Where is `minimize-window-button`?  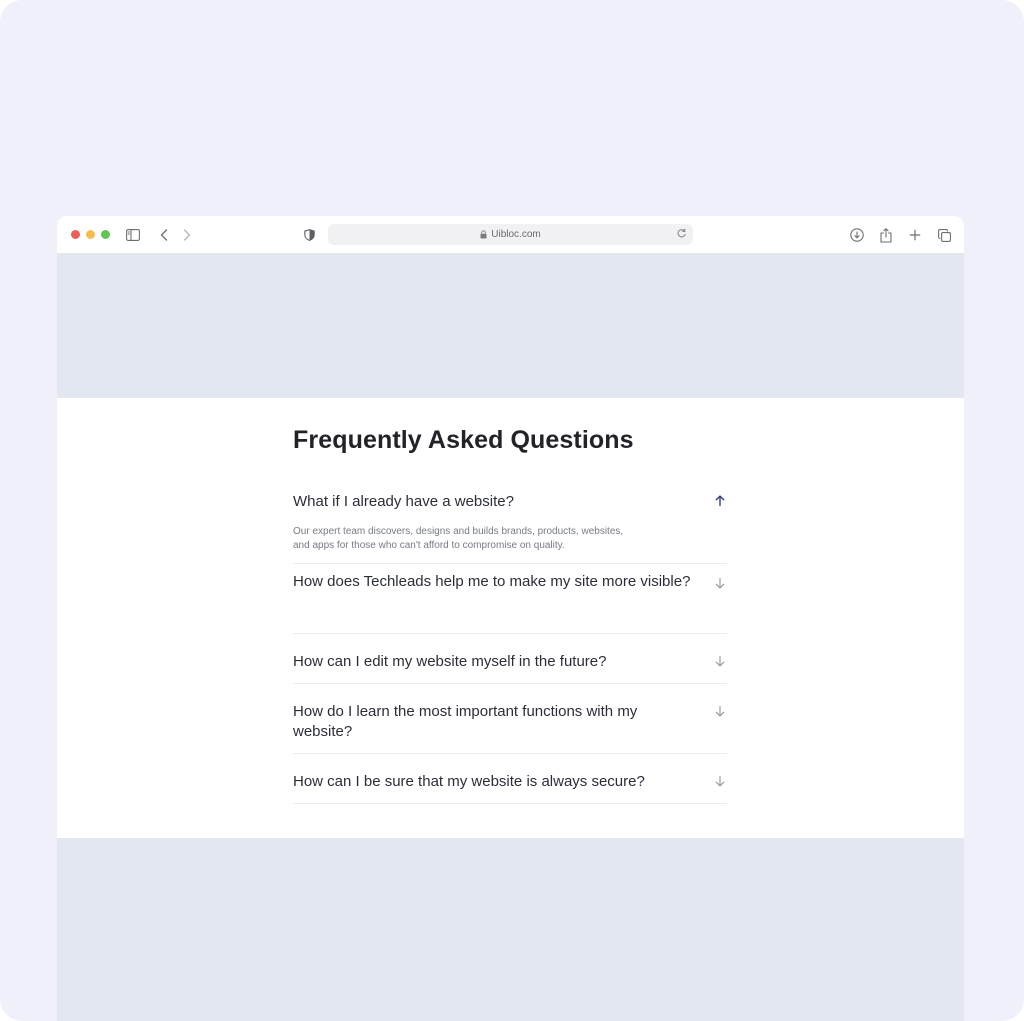 minimize-window-button is located at coordinates (90, 234).